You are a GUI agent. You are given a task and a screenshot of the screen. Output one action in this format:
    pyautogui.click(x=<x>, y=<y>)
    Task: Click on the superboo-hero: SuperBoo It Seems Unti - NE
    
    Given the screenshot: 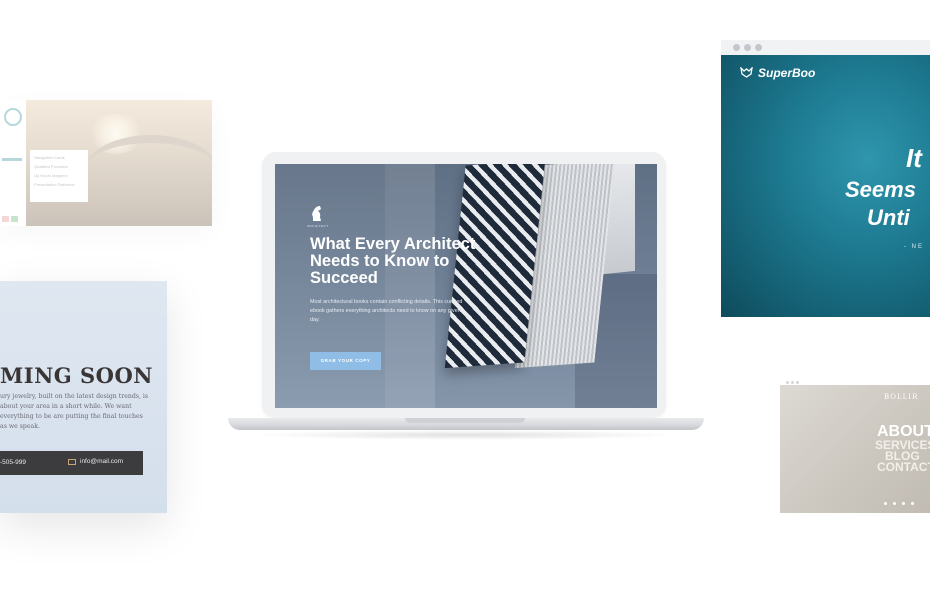 What is the action you would take?
    pyautogui.click(x=825, y=186)
    